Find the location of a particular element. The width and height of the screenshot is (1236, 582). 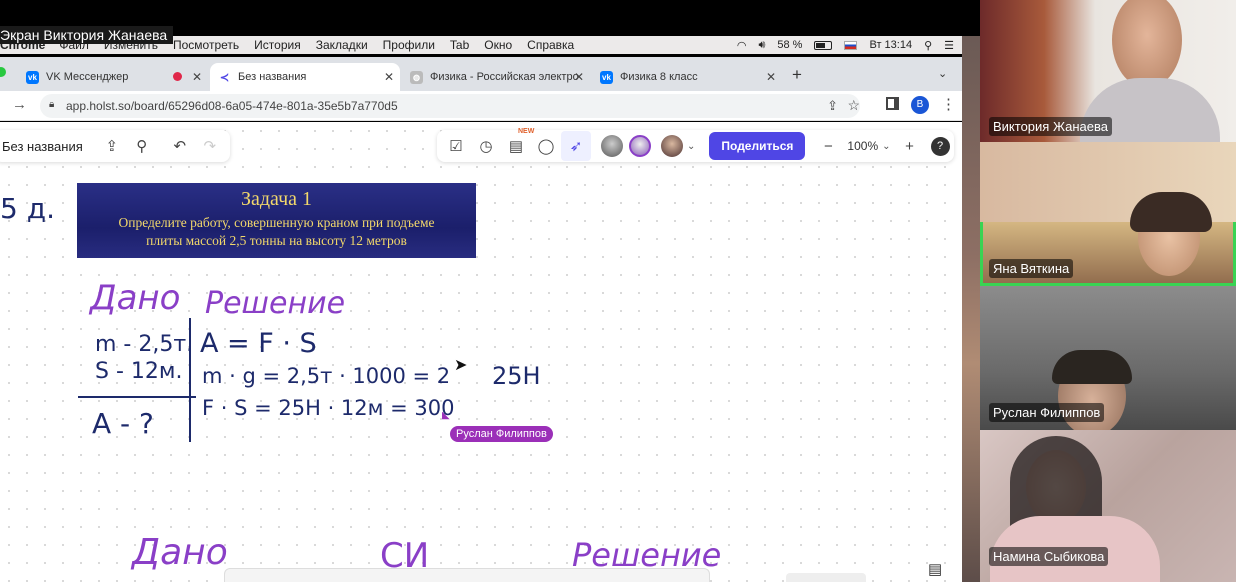

clock: Вт 13:14 is located at coordinates (891, 45).